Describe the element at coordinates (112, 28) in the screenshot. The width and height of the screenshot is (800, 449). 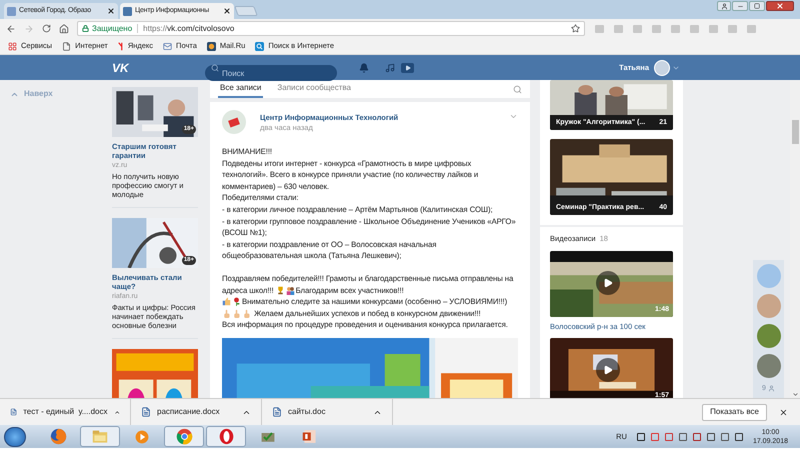
I see `secure-label: Защищено` at that location.